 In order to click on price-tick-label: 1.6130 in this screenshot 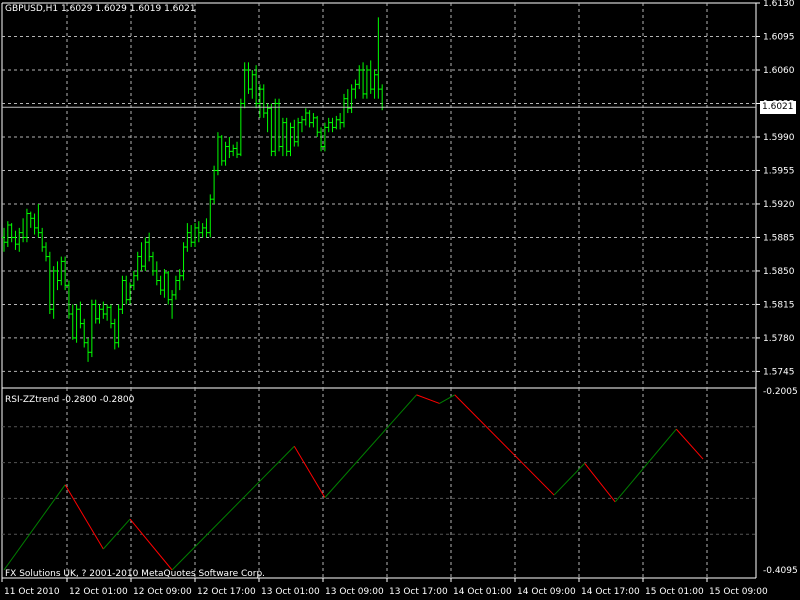, I will do `click(779, 4)`.